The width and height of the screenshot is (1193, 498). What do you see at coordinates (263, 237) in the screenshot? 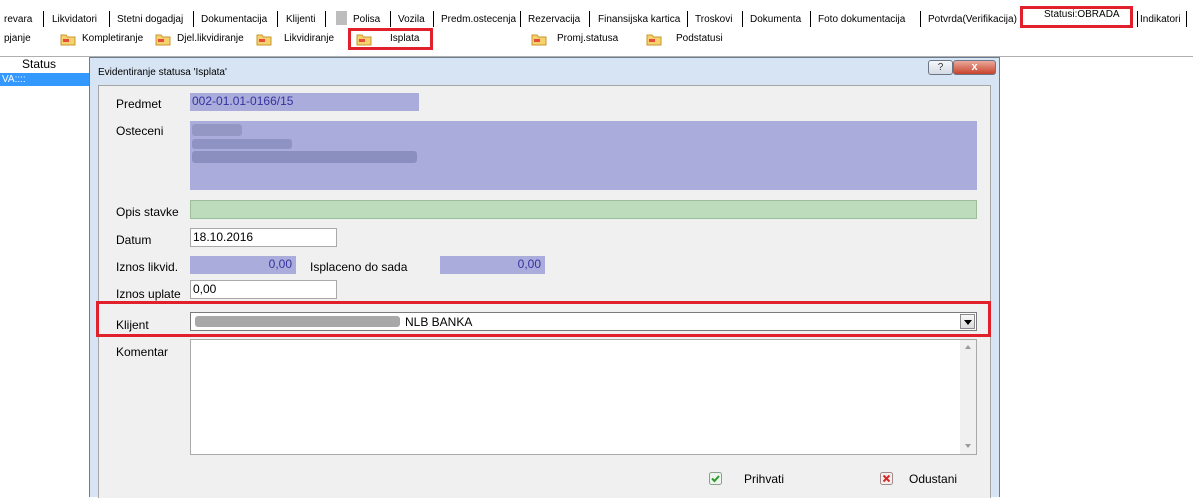
I see `datum-input: 18.10.2016` at bounding box center [263, 237].